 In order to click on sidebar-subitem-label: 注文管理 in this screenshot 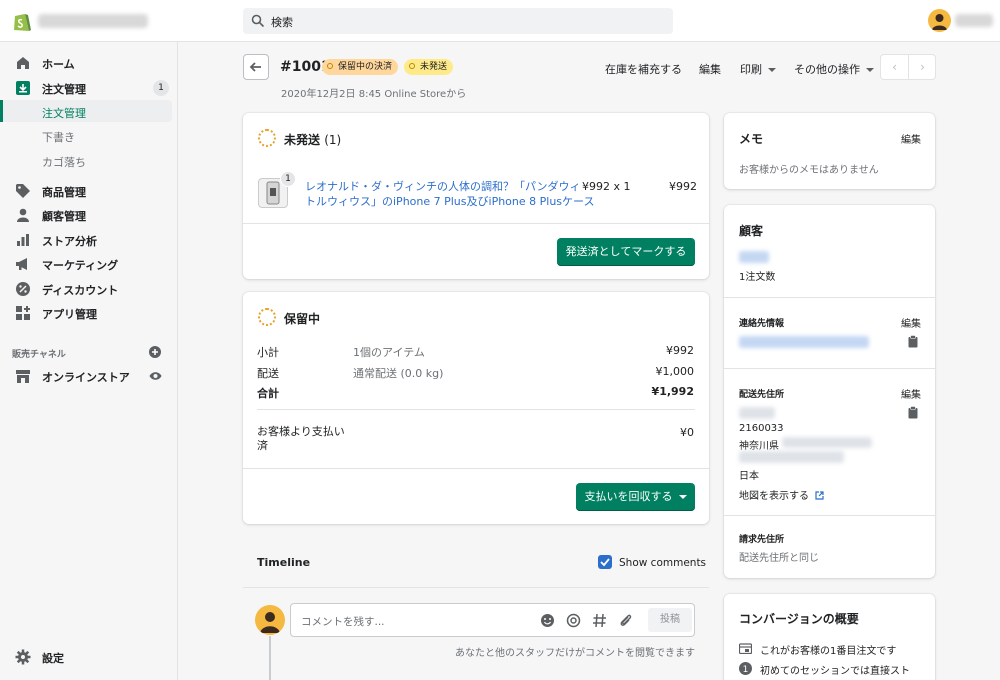, I will do `click(64, 113)`.